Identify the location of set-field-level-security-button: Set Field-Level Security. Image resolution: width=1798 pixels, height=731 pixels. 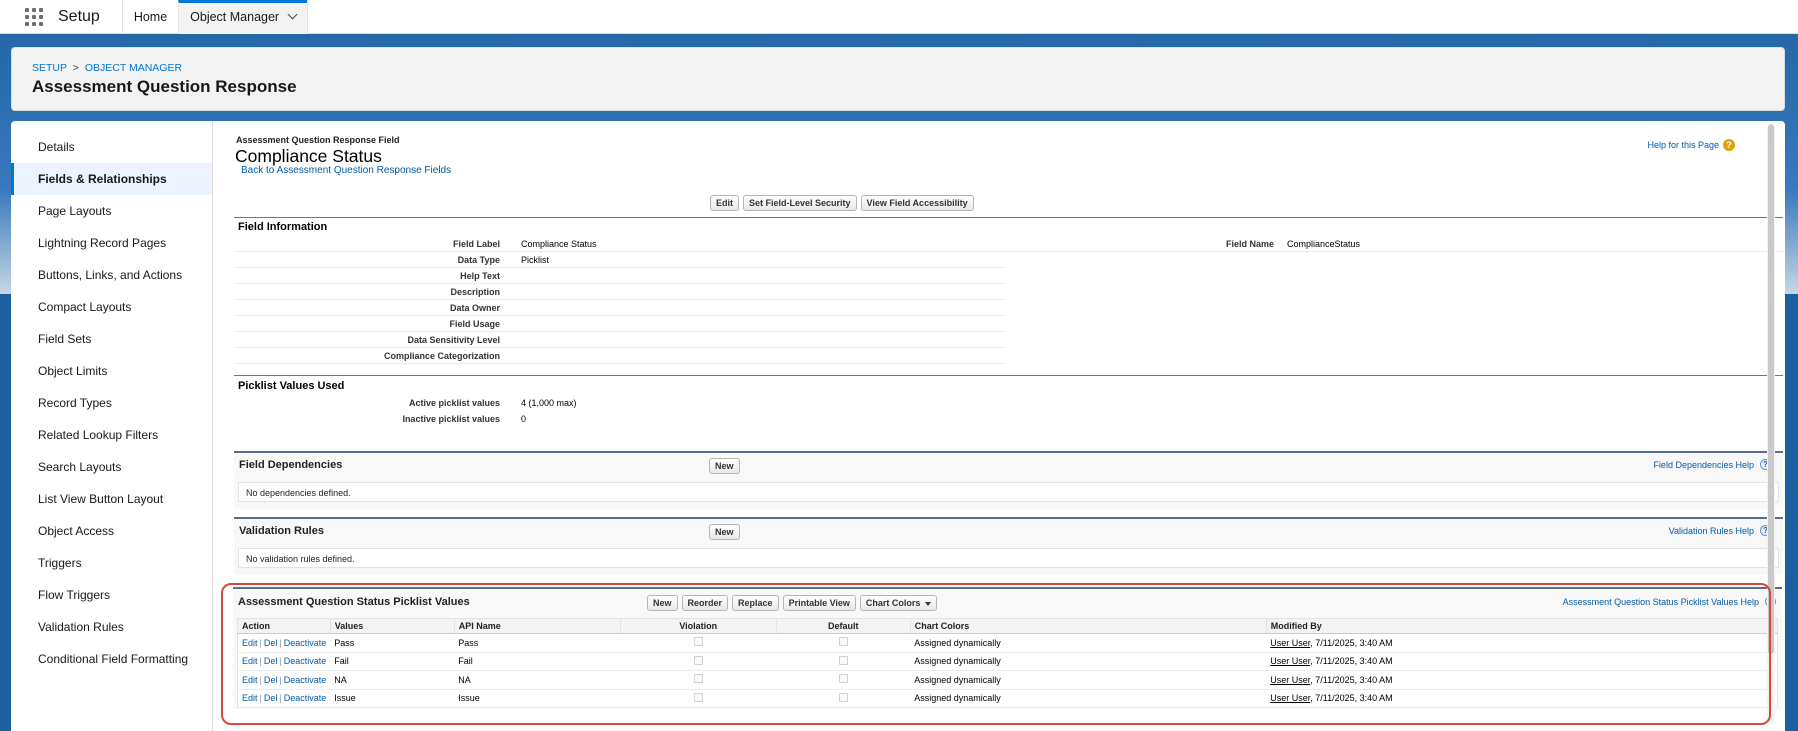
(800, 203).